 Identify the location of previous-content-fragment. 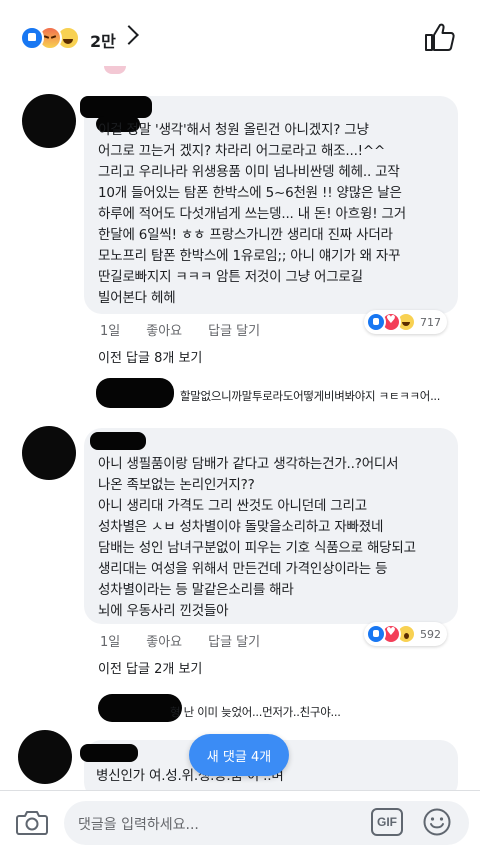
(115, 70).